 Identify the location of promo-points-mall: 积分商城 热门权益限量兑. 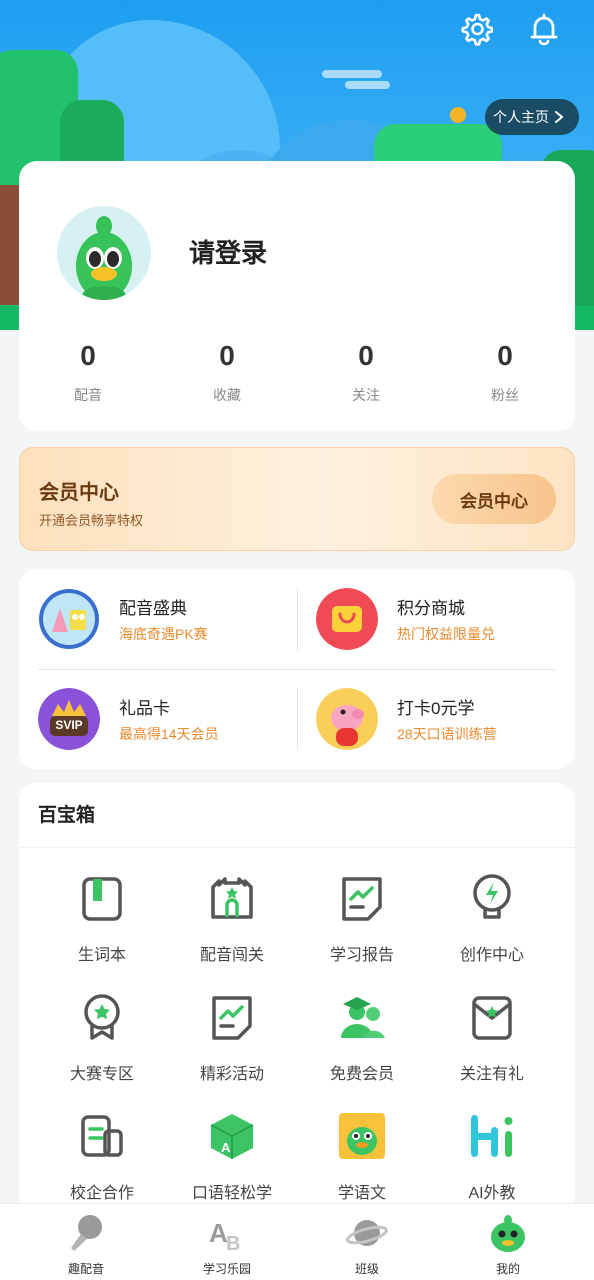
(445, 619).